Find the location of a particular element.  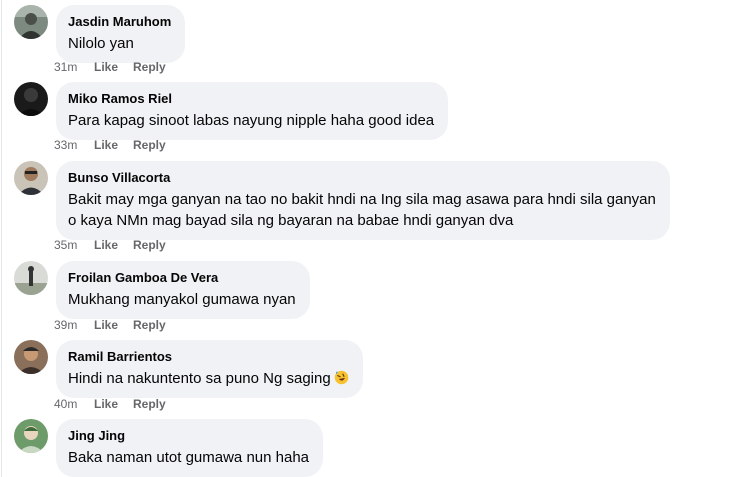

rolling-on-floor-laughing-emoji is located at coordinates (341, 377).